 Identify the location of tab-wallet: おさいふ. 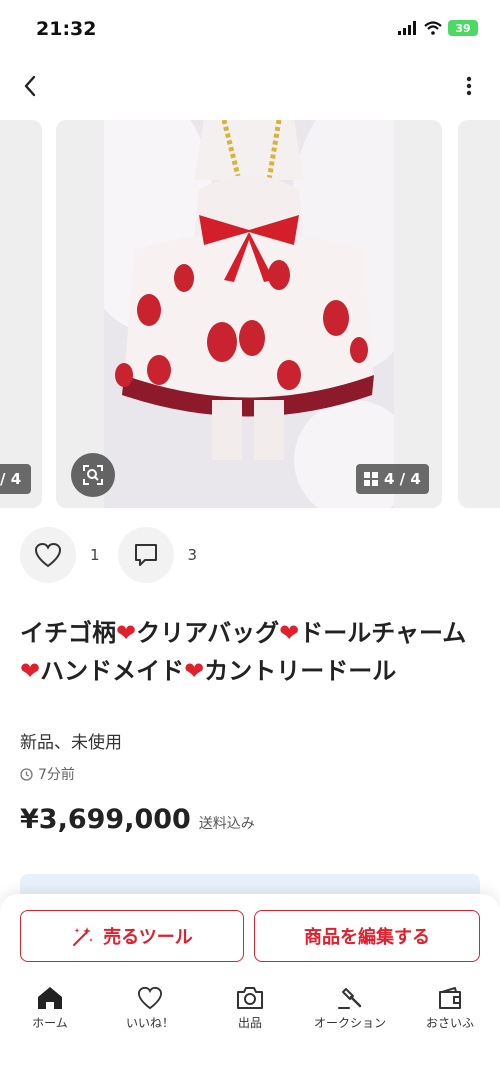
(450, 1011).